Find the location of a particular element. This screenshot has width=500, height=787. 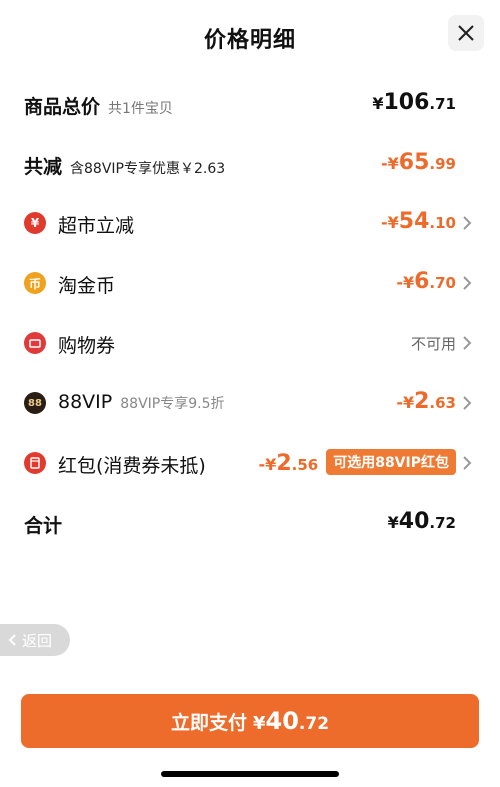

home-indicator is located at coordinates (250, 774).